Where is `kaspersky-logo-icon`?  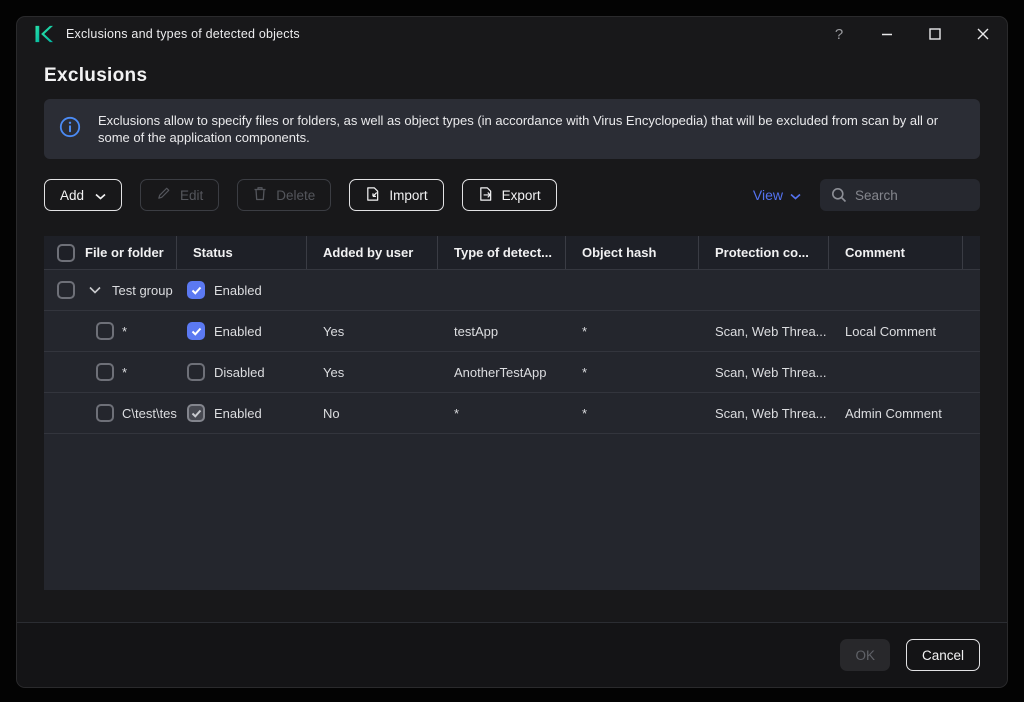 kaspersky-logo-icon is located at coordinates (43, 34).